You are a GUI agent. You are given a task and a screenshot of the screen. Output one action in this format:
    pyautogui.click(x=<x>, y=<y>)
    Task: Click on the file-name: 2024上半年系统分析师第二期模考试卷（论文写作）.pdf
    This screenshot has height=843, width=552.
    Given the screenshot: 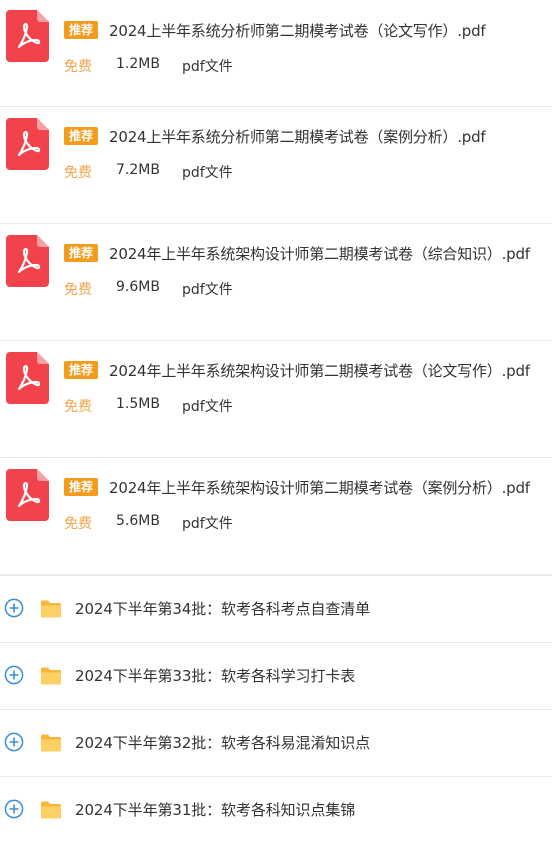 What is the action you would take?
    pyautogui.click(x=297, y=30)
    